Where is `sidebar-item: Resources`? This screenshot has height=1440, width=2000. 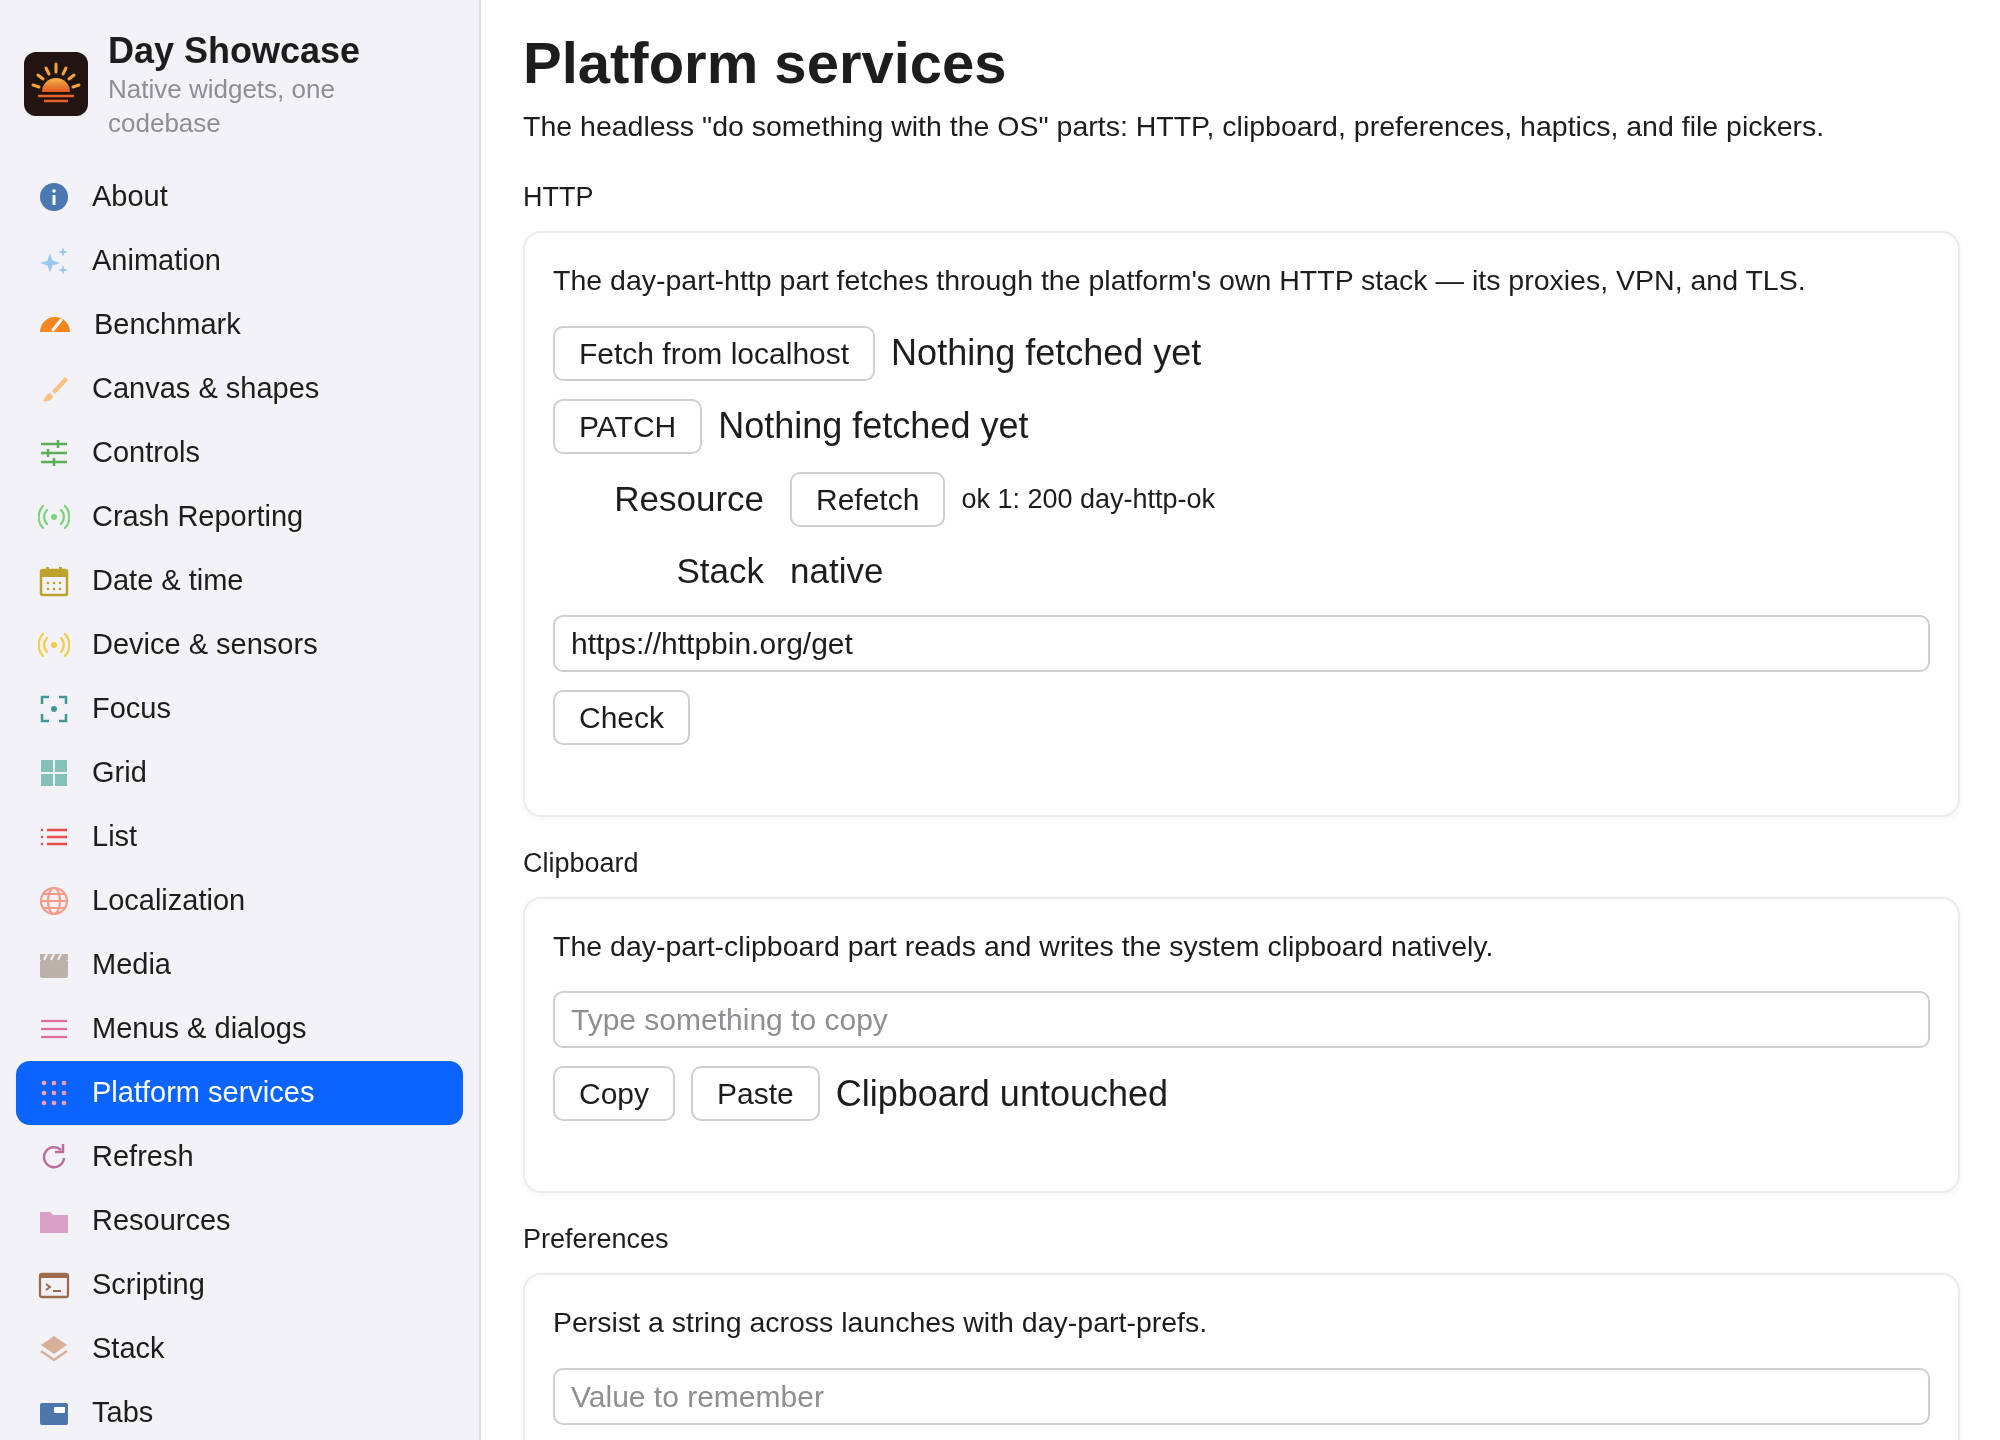 sidebar-item: Resources is located at coordinates (239, 1220).